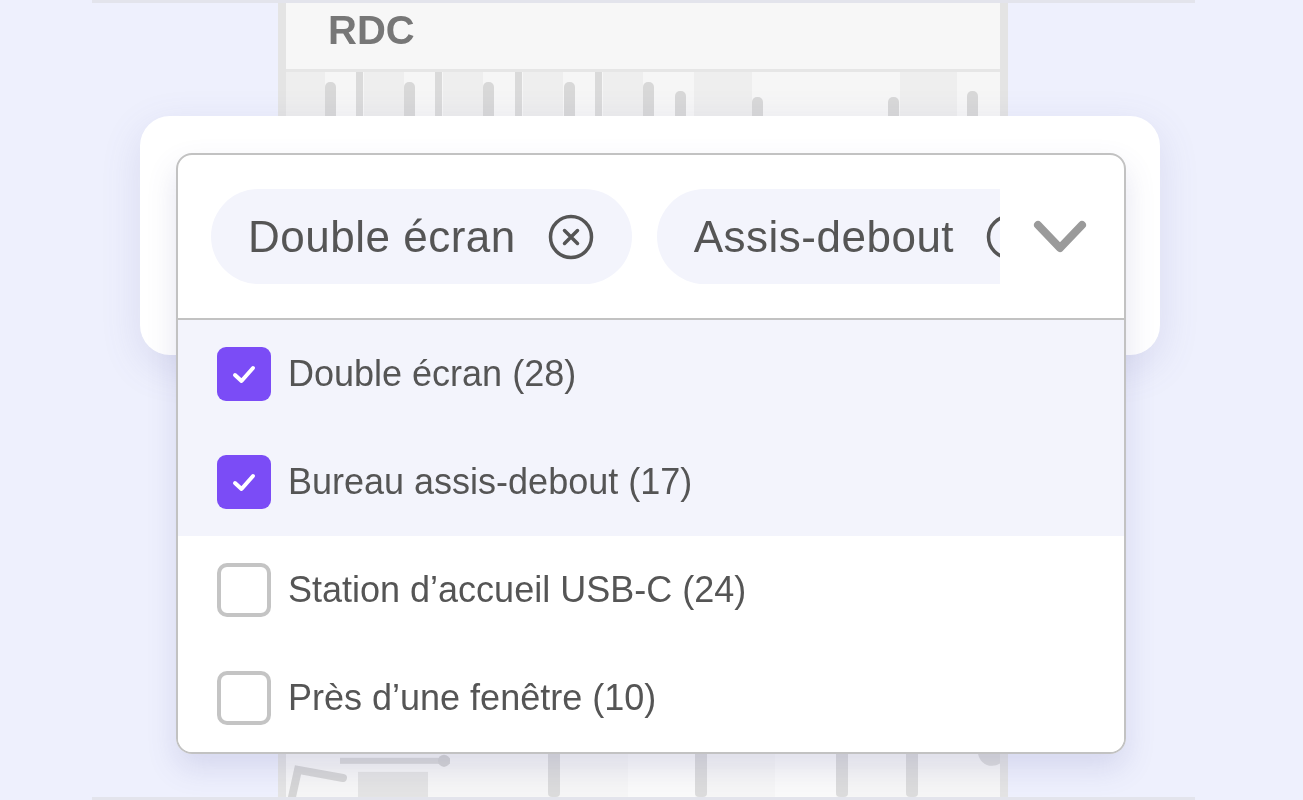 Image resolution: width=1303 pixels, height=800 pixels. I want to click on floor-title: RDC, so click(371, 30).